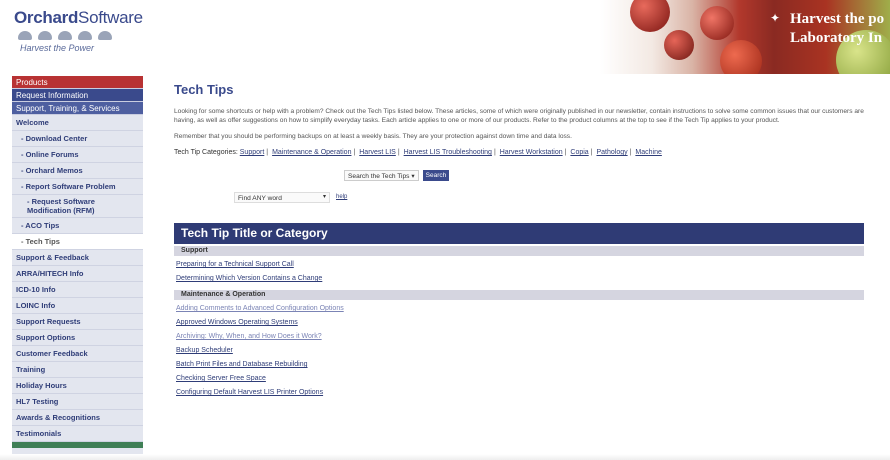  Describe the element at coordinates (77, 242) in the screenshot. I see `nav-tech-tips: - Tech Tips` at that location.